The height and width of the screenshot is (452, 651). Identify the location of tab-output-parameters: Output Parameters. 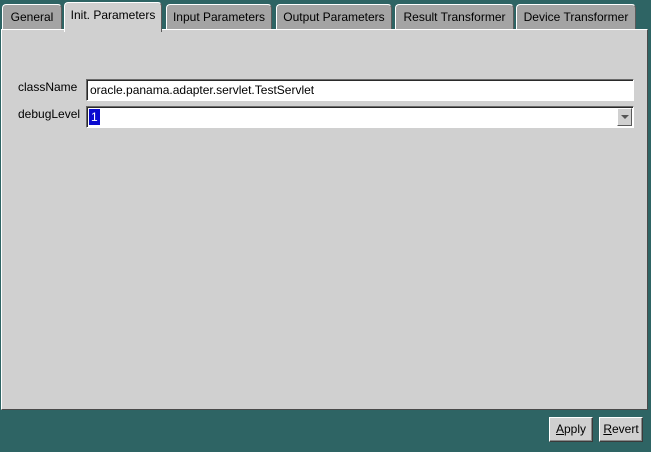
(334, 16).